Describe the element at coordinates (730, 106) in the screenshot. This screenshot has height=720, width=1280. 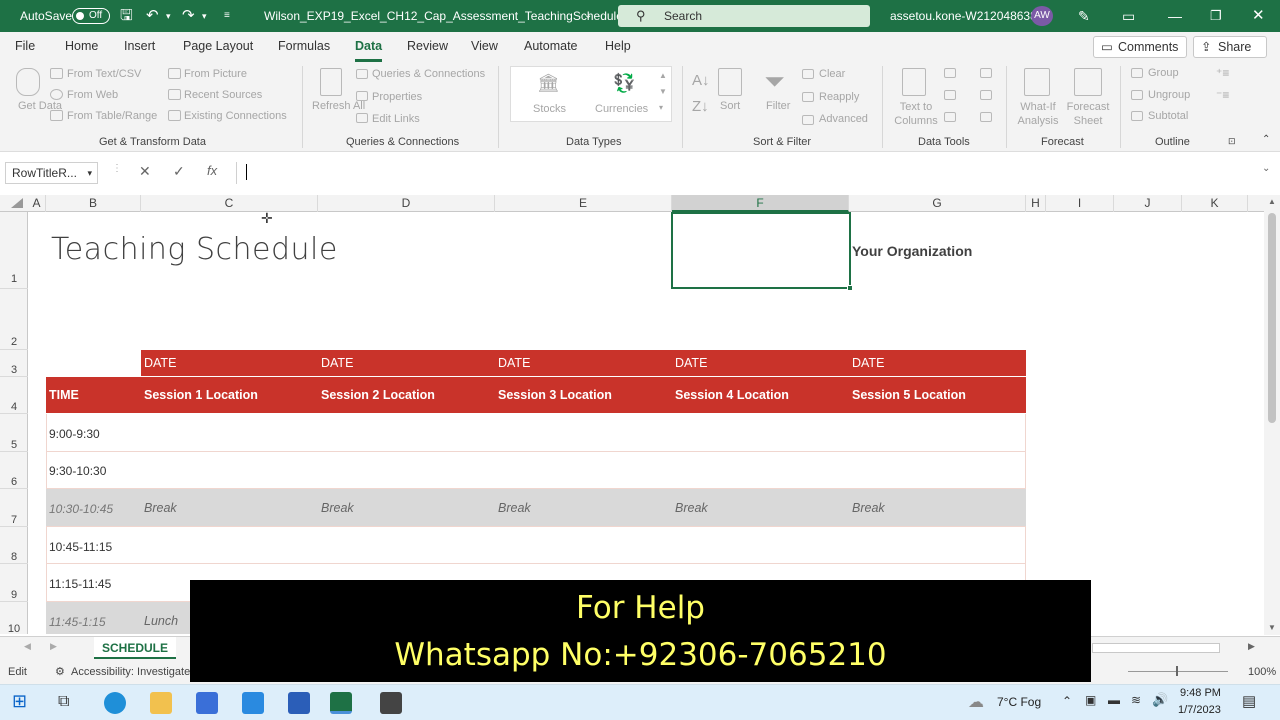
I see `sort-button: Sort` at that location.